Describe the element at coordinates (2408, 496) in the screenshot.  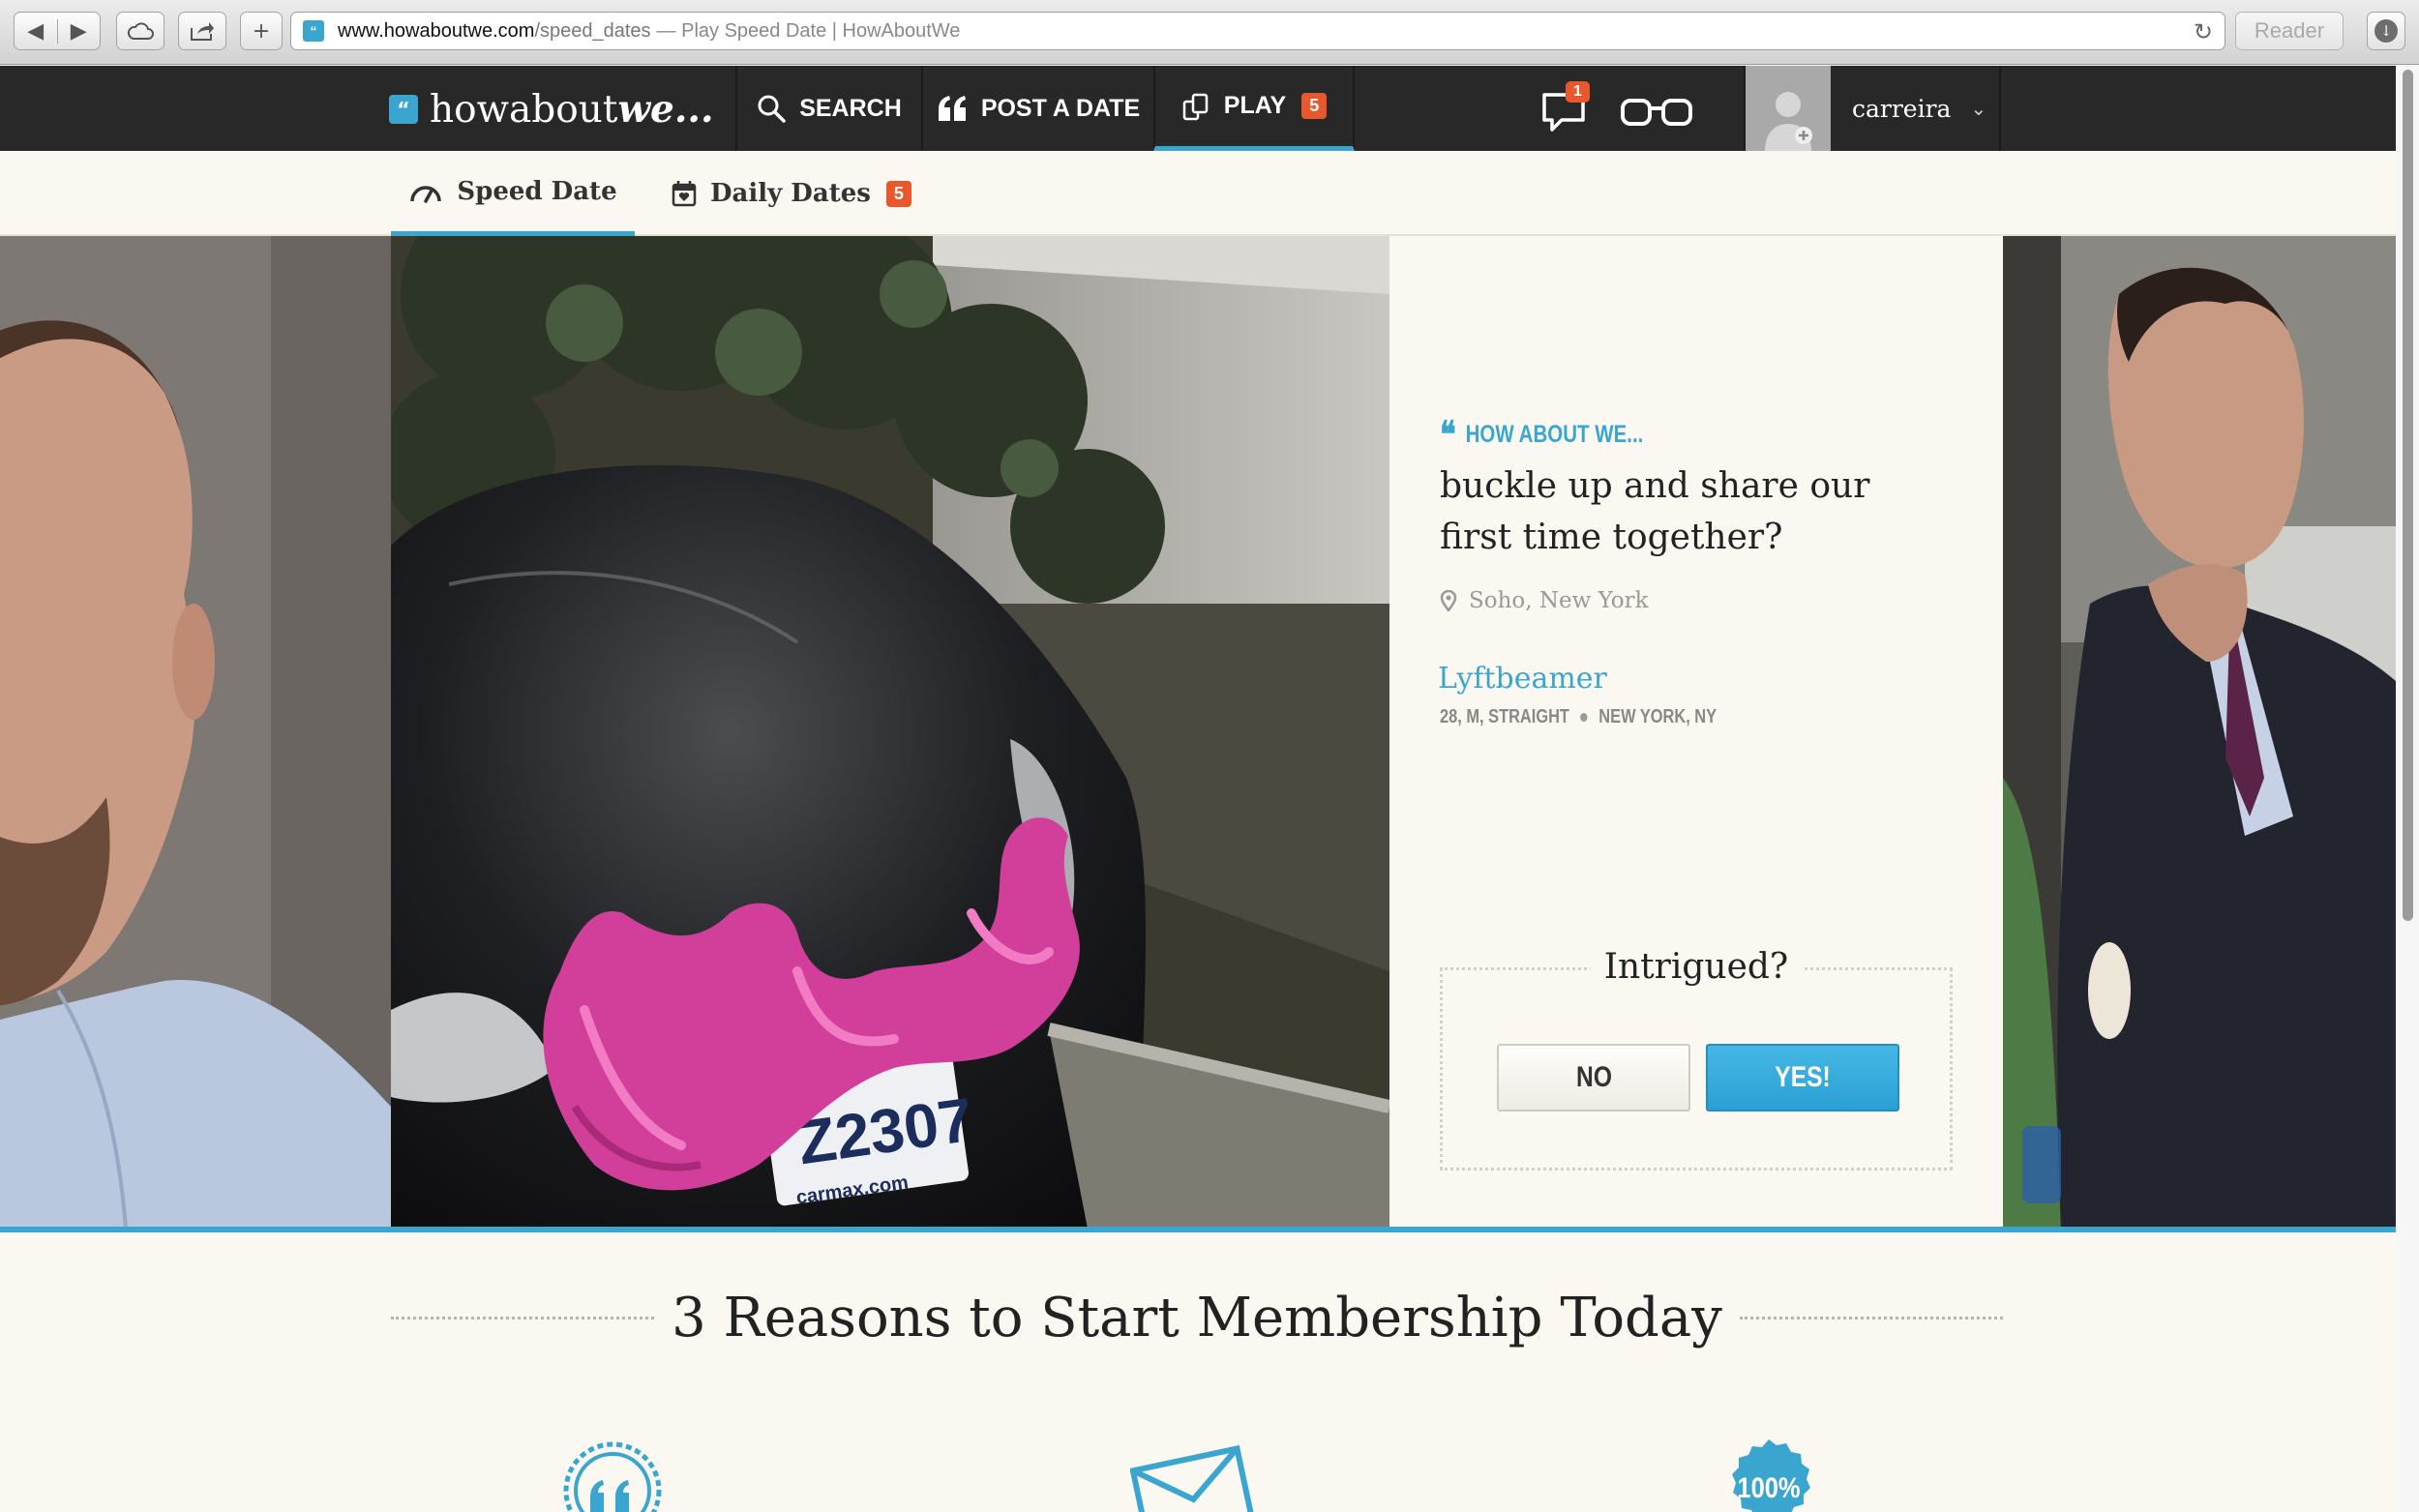
I see `scrollbar-thumb` at that location.